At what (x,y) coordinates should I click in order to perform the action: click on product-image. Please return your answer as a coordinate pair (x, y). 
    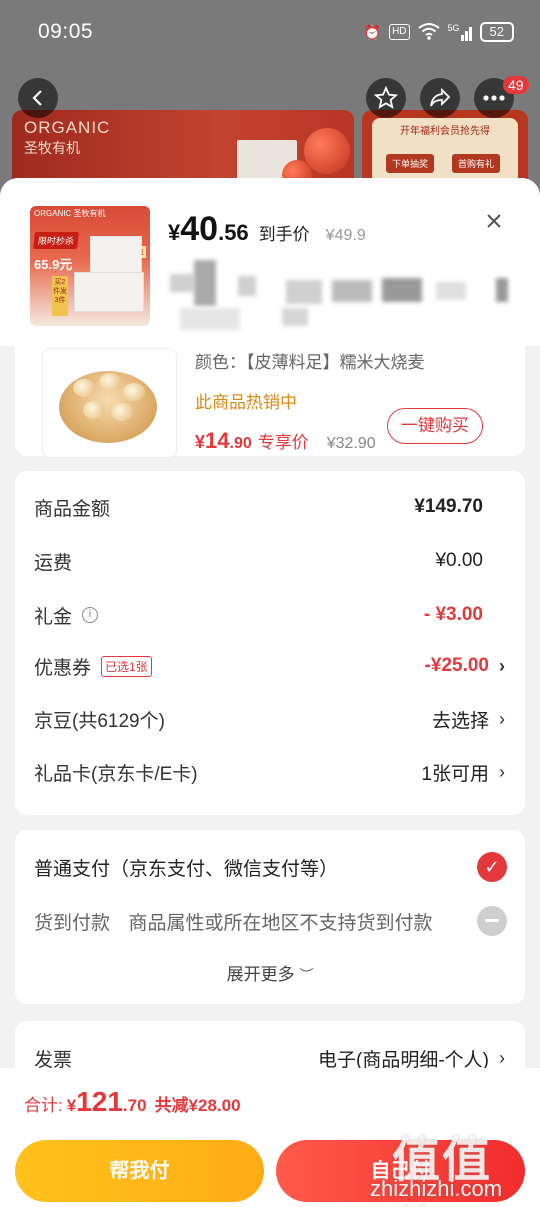
    Looking at the image, I should click on (109, 403).